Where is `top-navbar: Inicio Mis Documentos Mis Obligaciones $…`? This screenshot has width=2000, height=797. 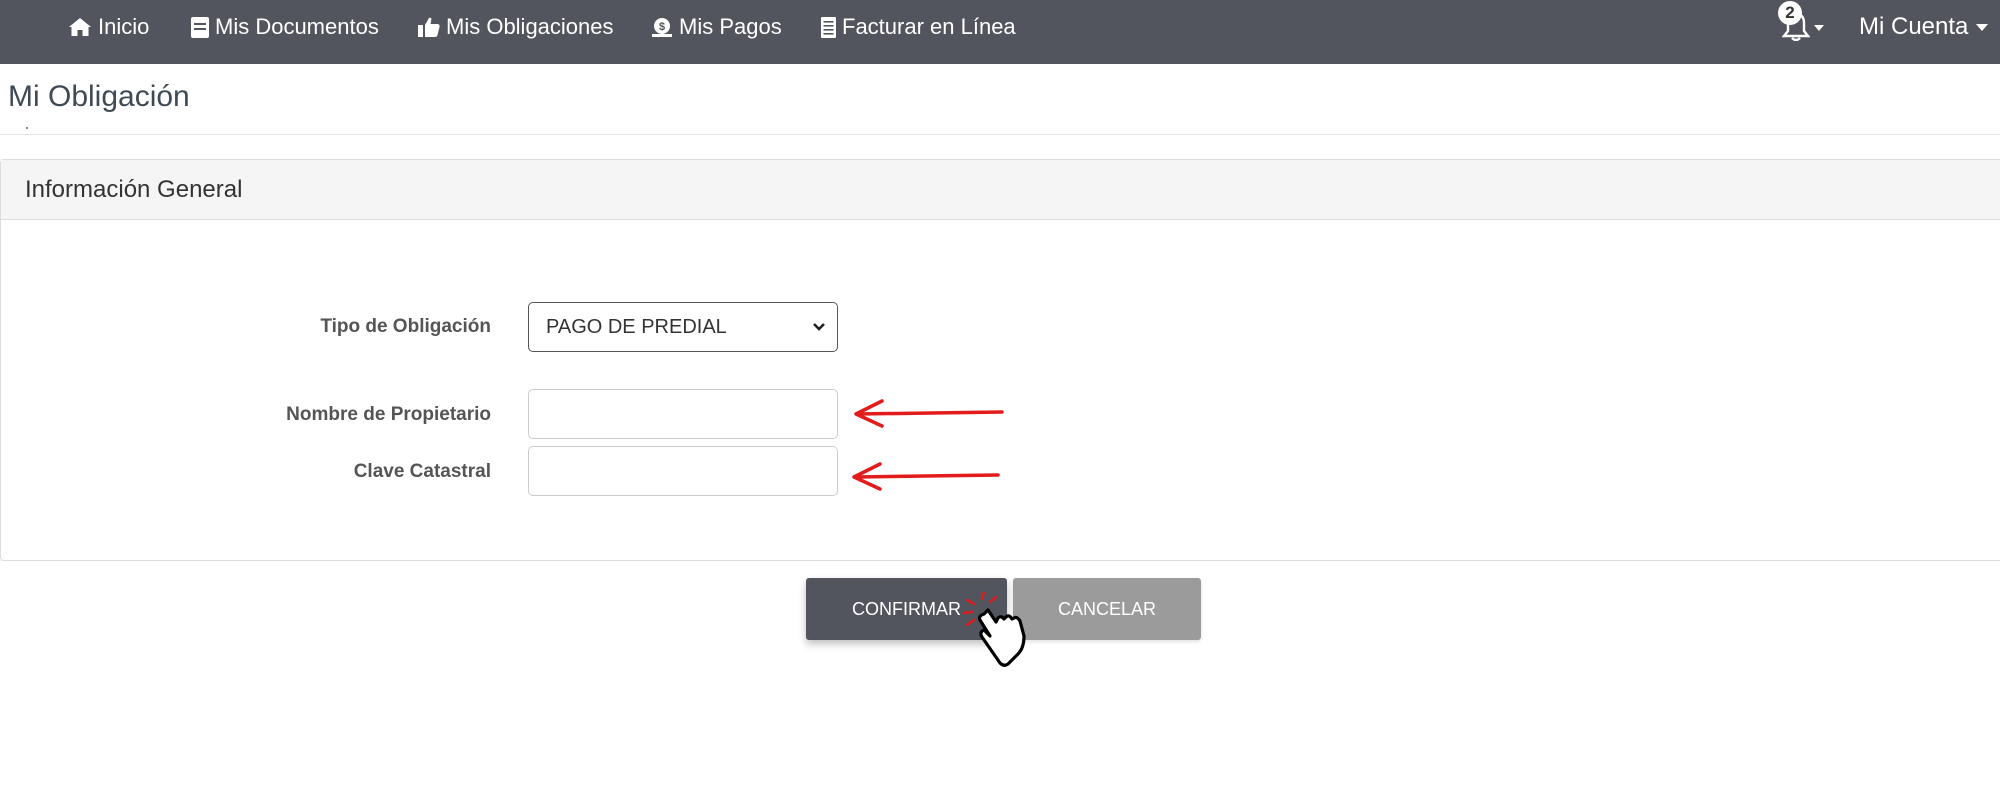
top-navbar: Inicio Mis Documentos Mis Obligaciones $… is located at coordinates (1000, 32).